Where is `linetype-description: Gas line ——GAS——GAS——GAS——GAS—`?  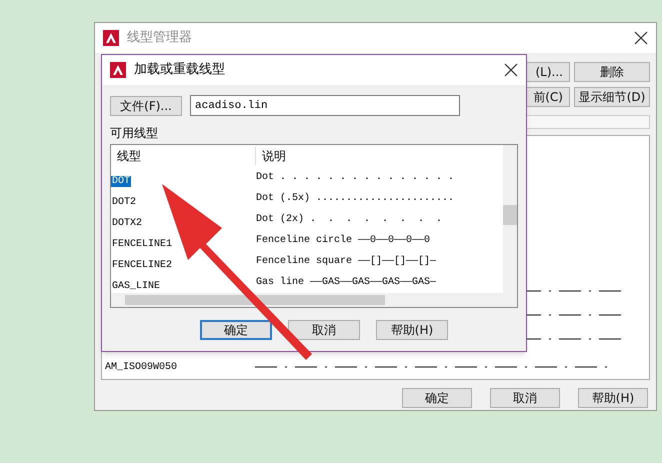 linetype-description: Gas line ——GAS——GAS——GAS——GAS— is located at coordinates (346, 283).